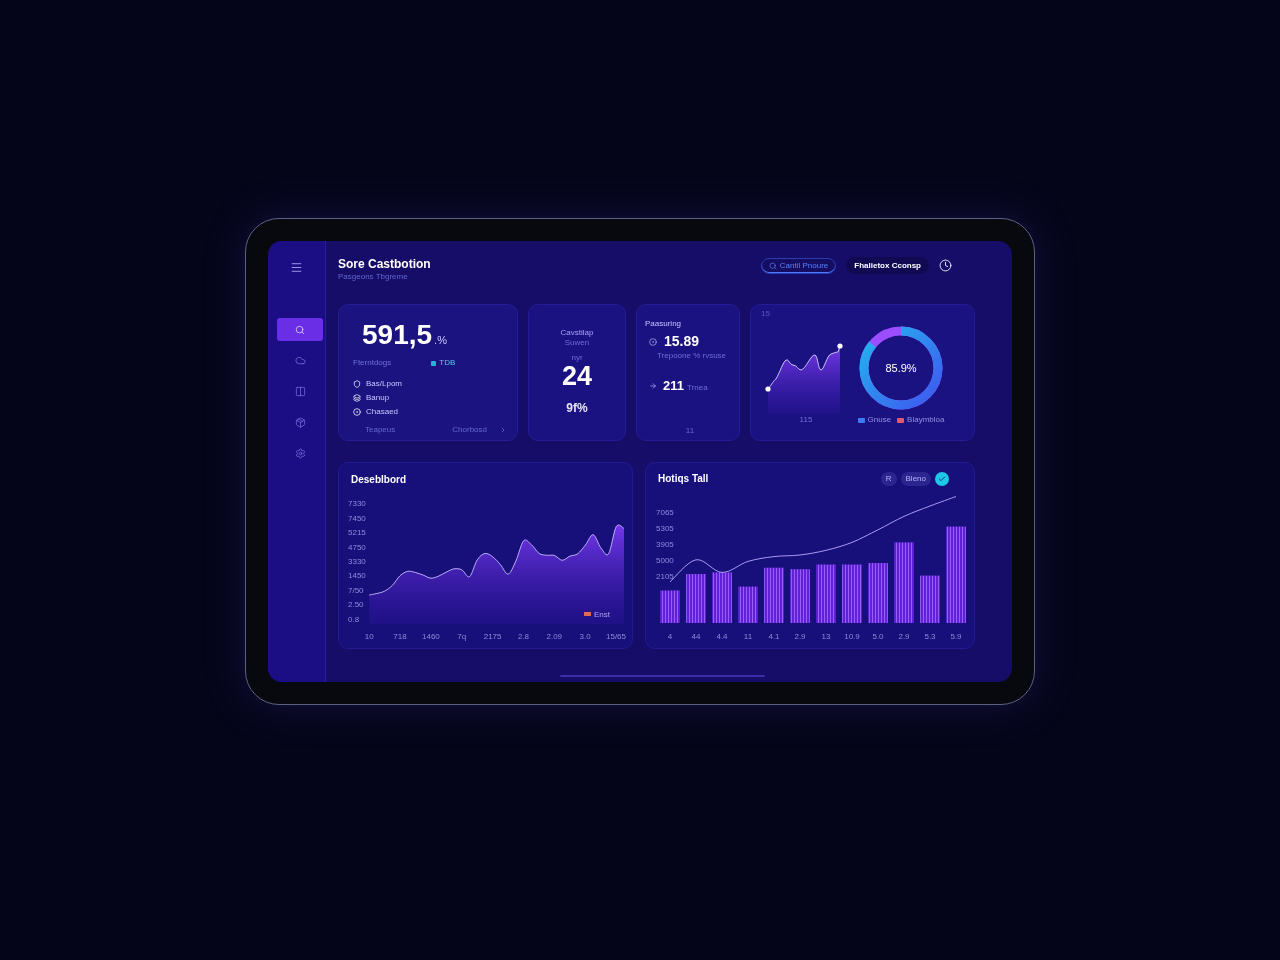 This screenshot has width=1280, height=960. What do you see at coordinates (554, 636) in the screenshot?
I see `axis-label: 2.09` at bounding box center [554, 636].